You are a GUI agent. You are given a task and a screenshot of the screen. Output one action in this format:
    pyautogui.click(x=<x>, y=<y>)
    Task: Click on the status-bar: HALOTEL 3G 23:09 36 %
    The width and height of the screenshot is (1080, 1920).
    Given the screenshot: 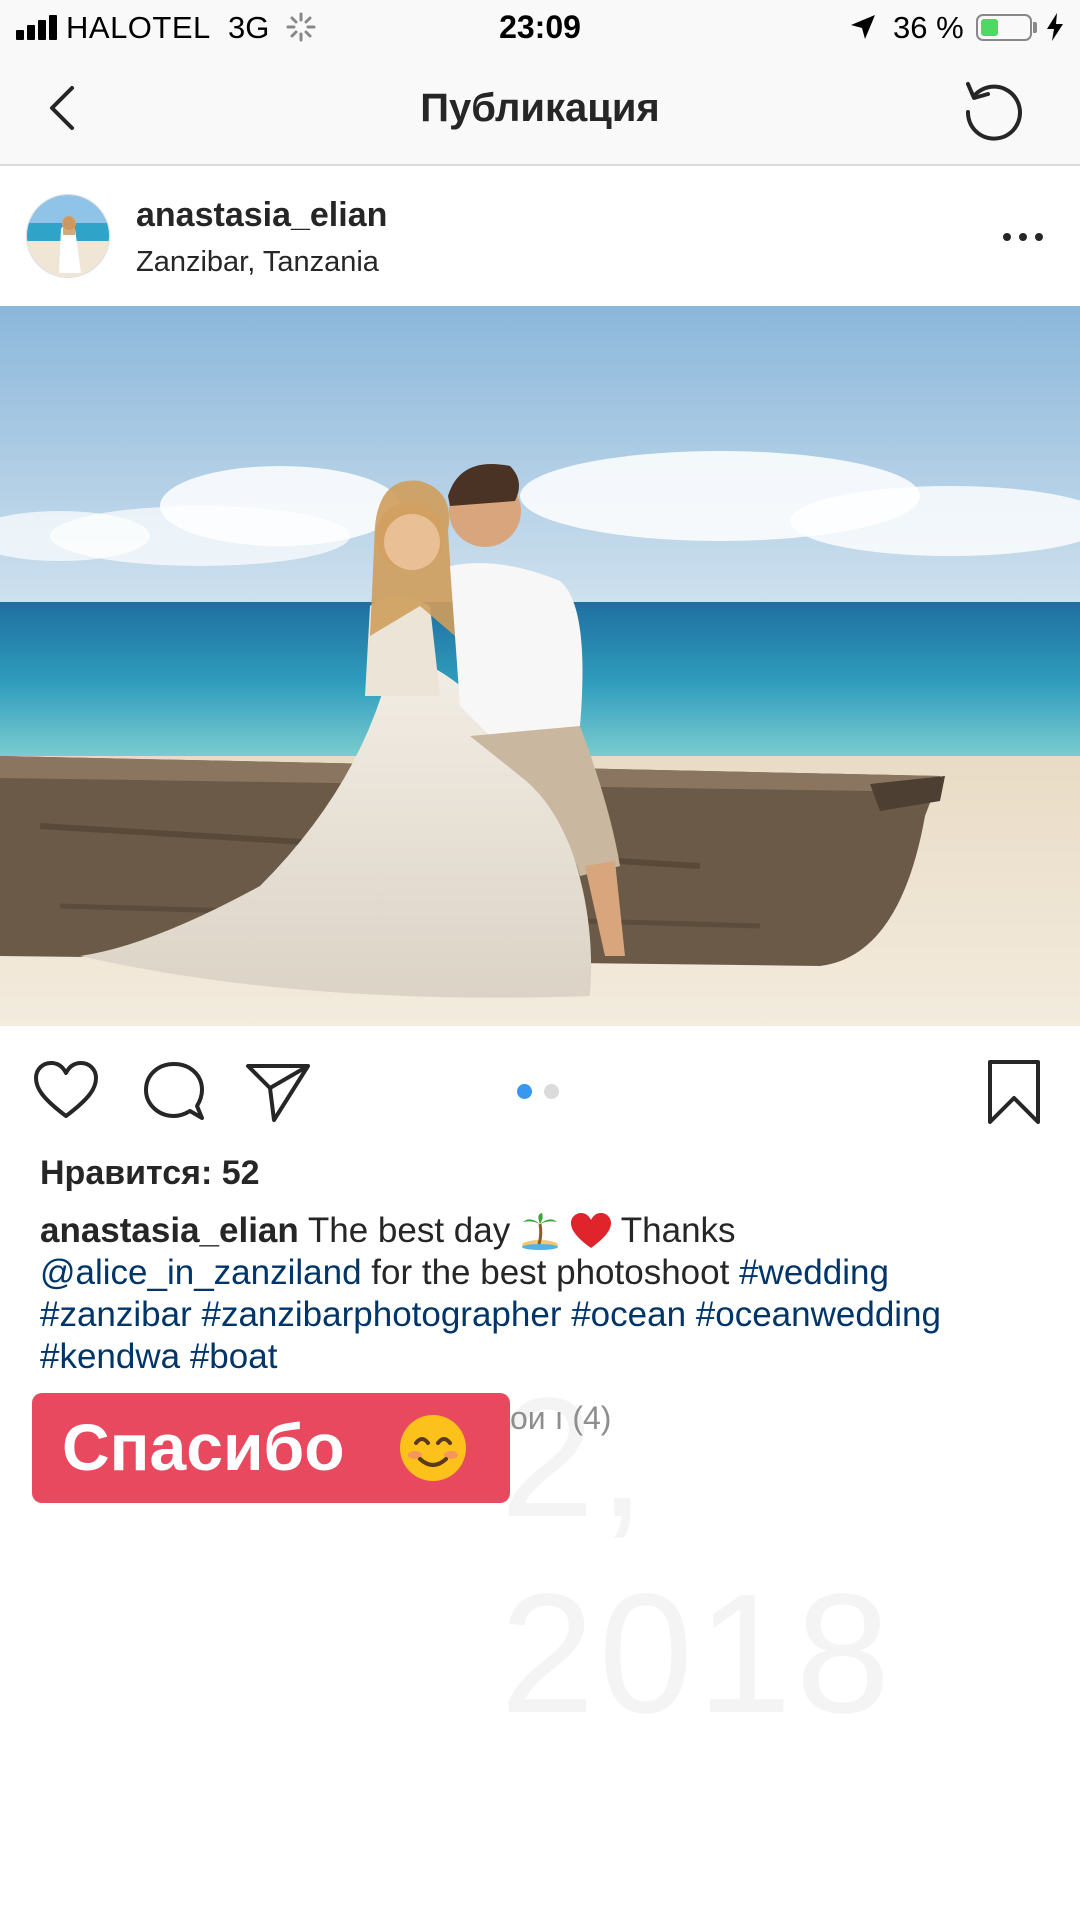 What is the action you would take?
    pyautogui.click(x=540, y=29)
    